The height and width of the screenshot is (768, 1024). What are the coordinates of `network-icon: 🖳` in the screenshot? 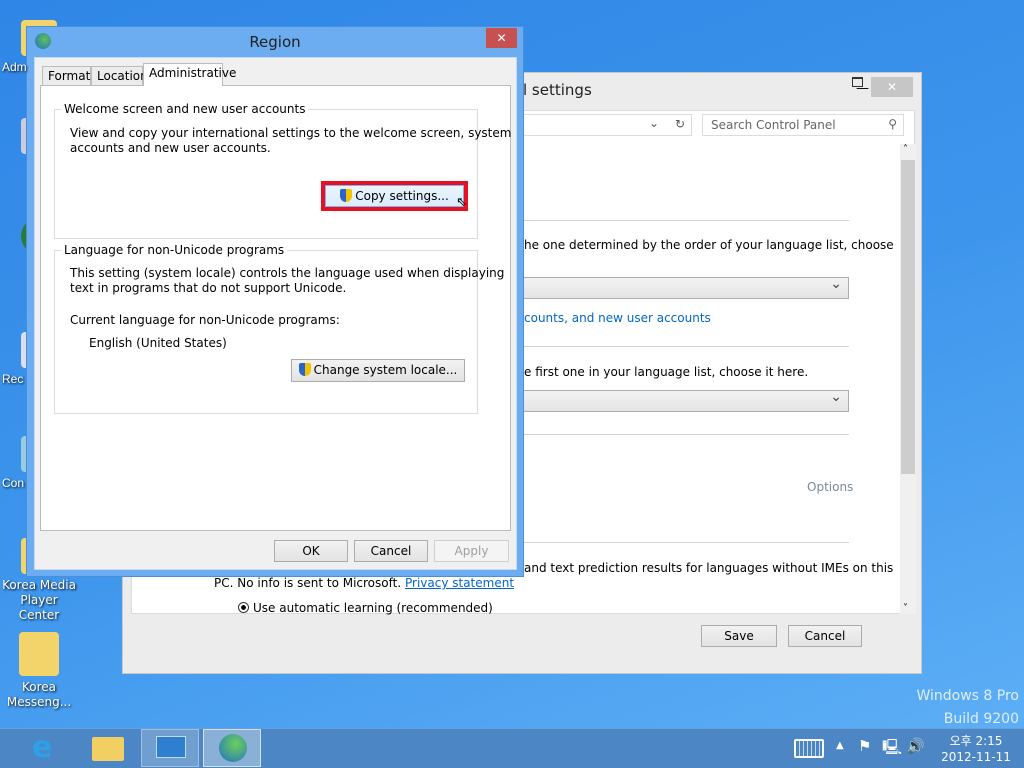 It's located at (892, 749).